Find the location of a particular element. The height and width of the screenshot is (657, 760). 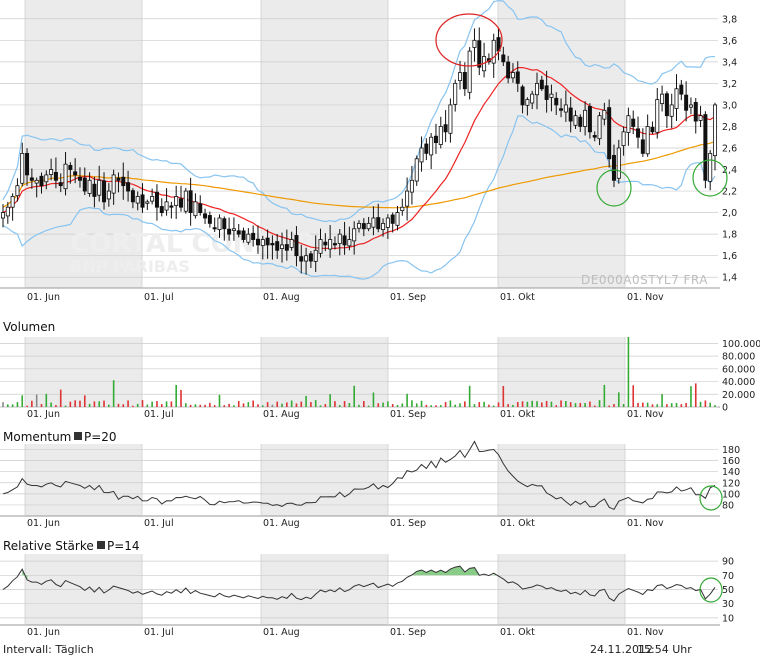

ytick-price-4: 3,0 is located at coordinates (729, 105).